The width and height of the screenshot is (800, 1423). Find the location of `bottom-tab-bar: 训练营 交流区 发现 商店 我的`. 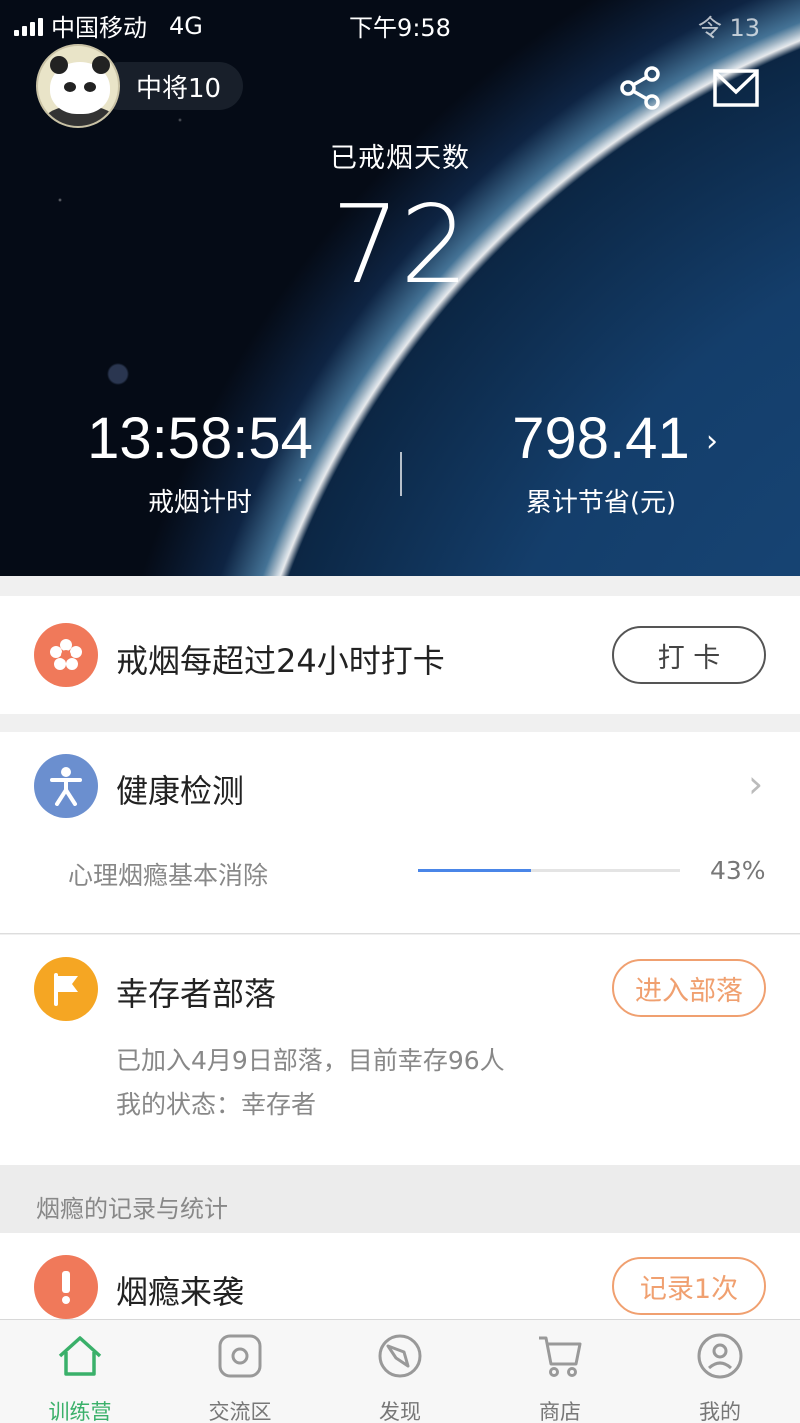

bottom-tab-bar: 训练营 交流区 发现 商店 我的 is located at coordinates (400, 1371).